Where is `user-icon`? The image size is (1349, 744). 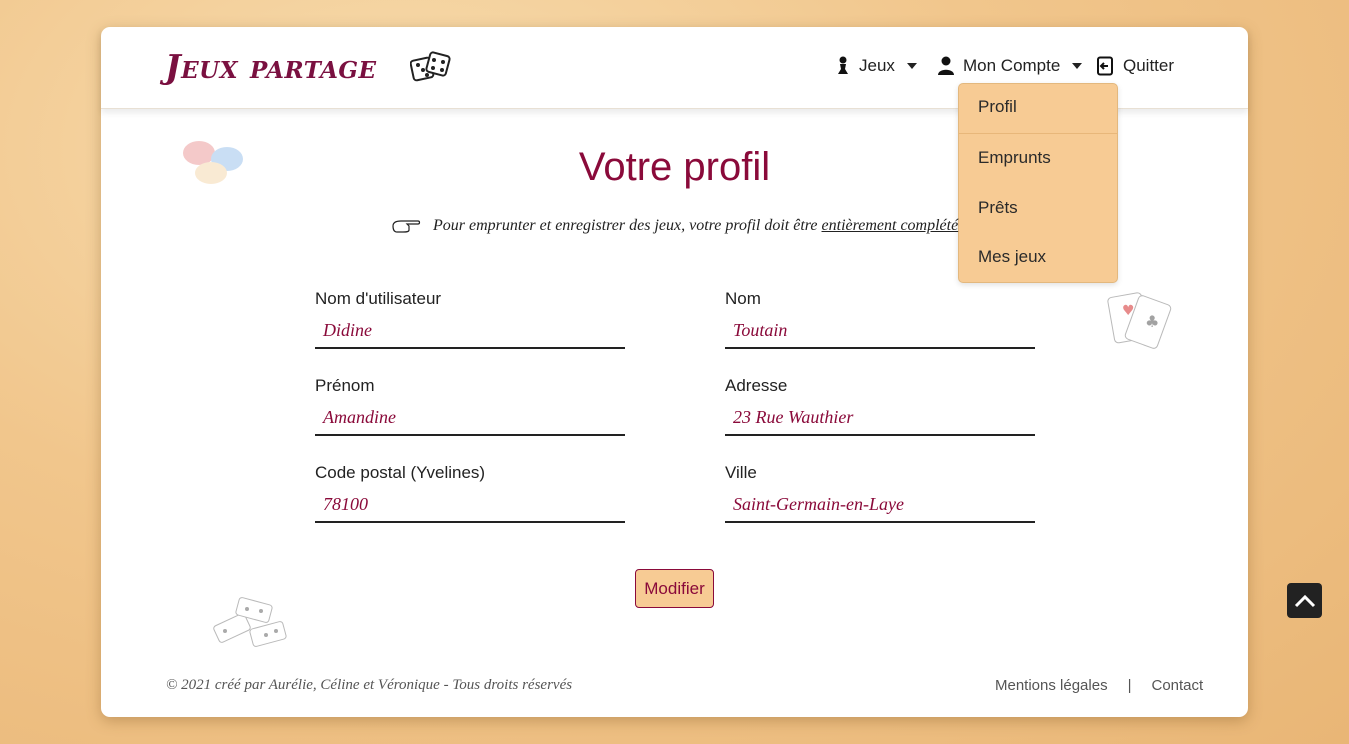 user-icon is located at coordinates (946, 65).